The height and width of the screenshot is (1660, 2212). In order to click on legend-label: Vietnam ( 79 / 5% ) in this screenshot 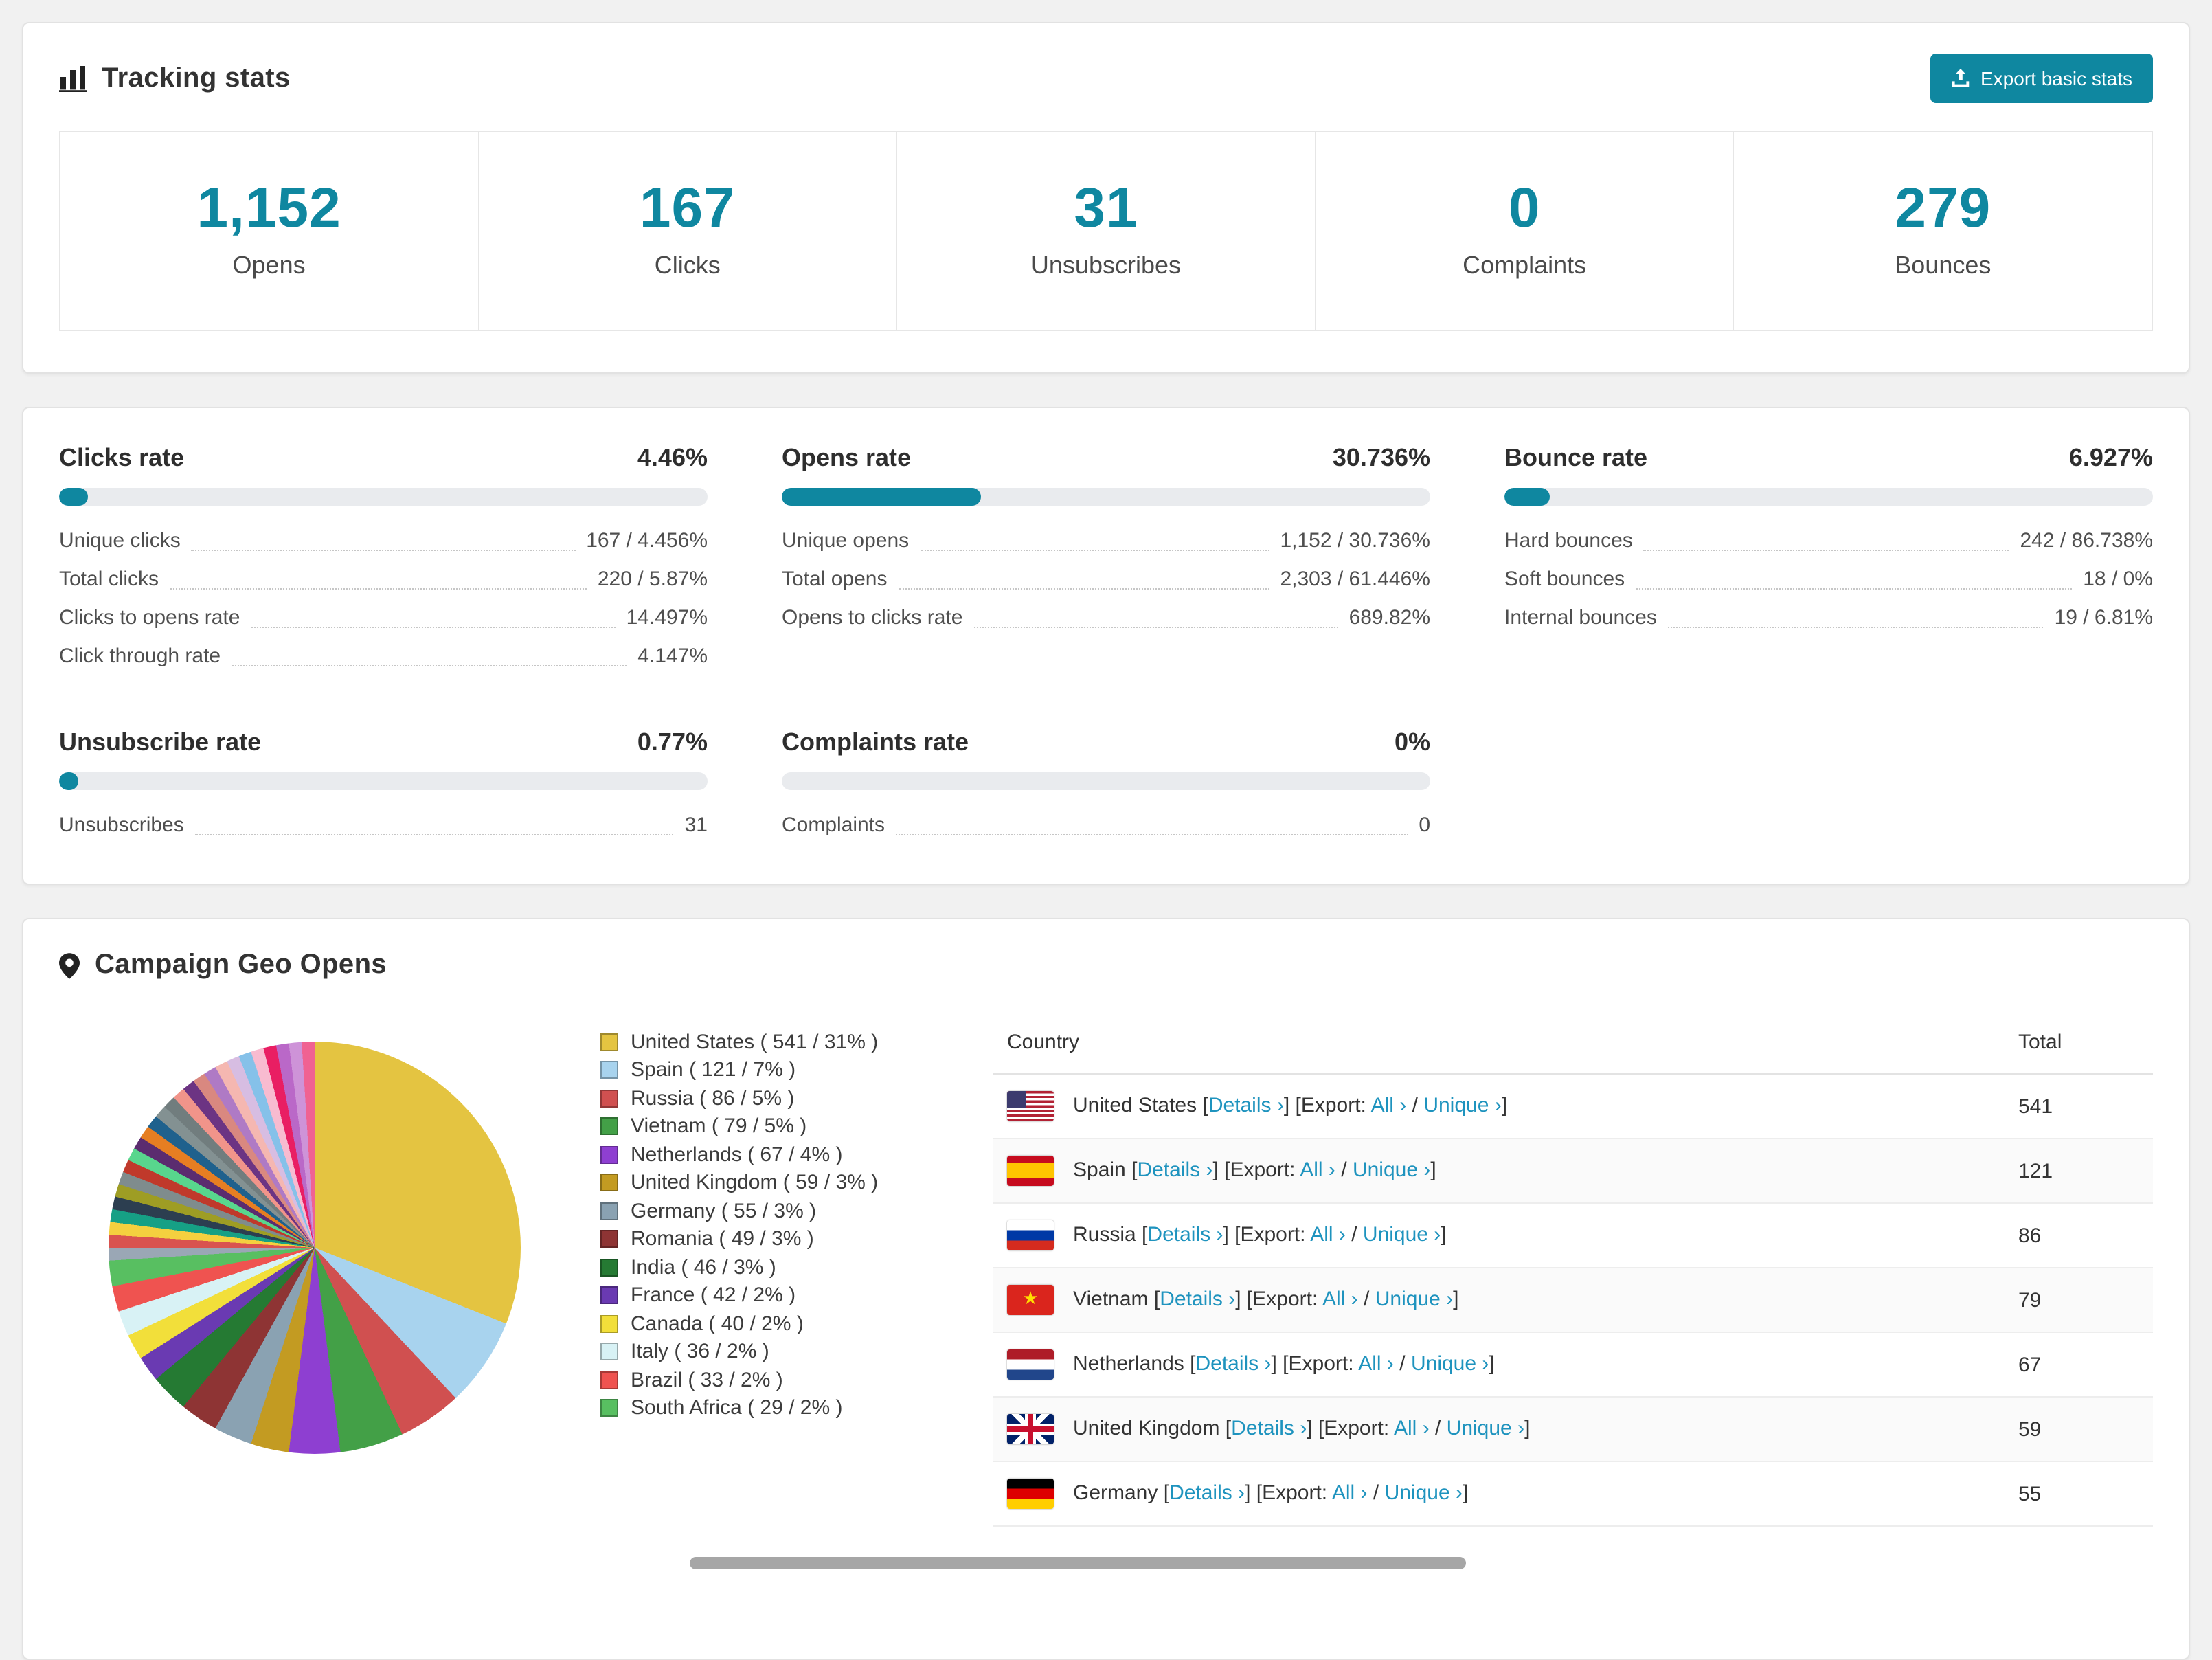, I will do `click(719, 1127)`.